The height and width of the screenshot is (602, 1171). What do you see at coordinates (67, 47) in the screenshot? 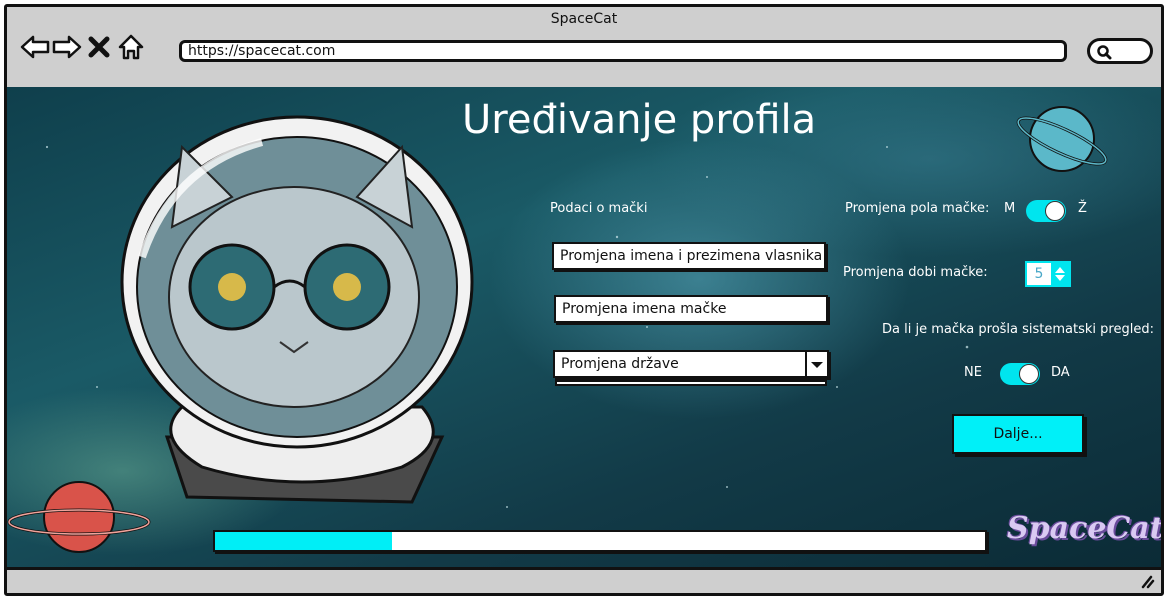
I see `forward-arrow-icon` at bounding box center [67, 47].